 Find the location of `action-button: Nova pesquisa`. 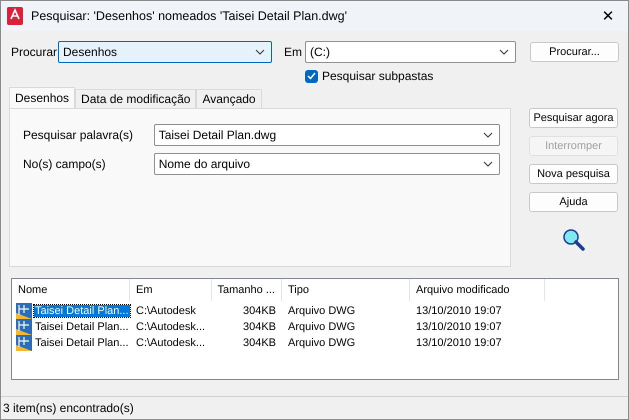

action-button: Nova pesquisa is located at coordinates (573, 174).